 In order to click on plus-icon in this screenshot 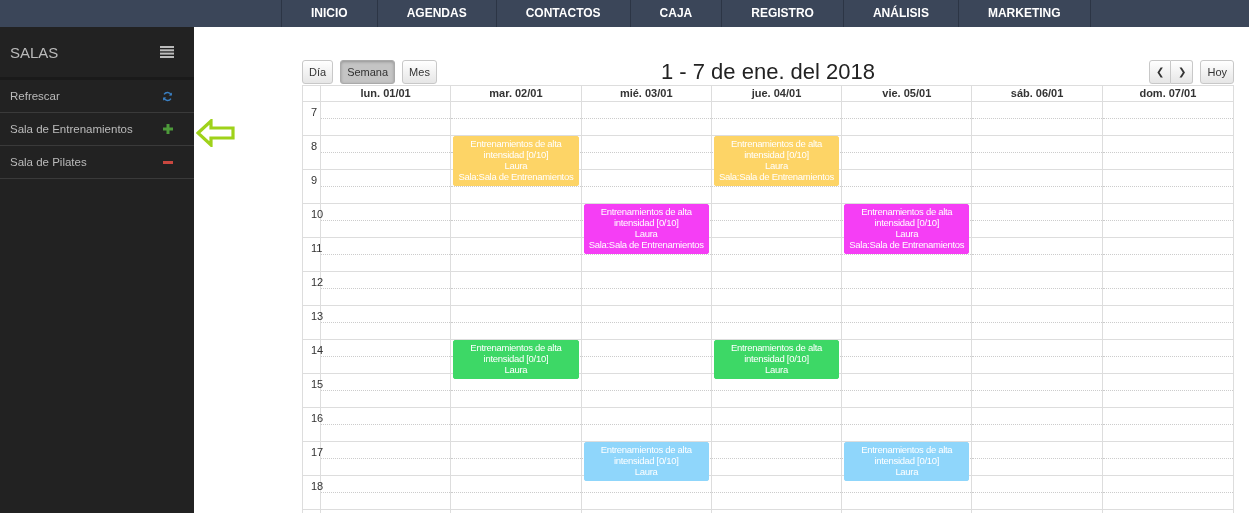, I will do `click(168, 129)`.